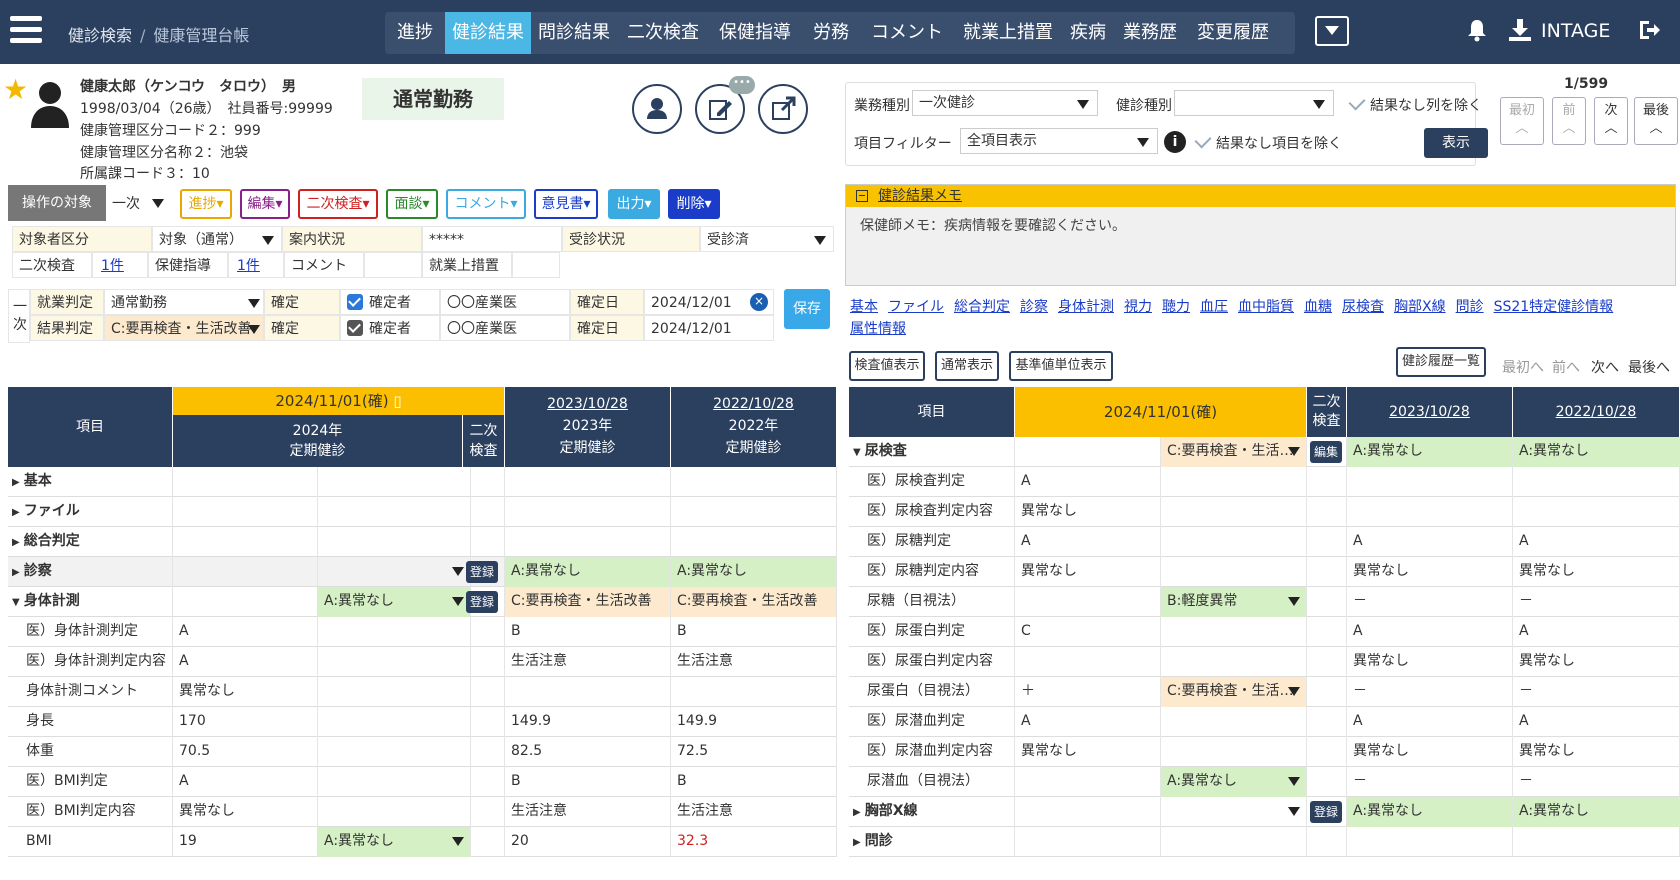 The width and height of the screenshot is (1680, 880). What do you see at coordinates (1611, 121) in the screenshot?
I see `next-record-button: 次 ︿` at bounding box center [1611, 121].